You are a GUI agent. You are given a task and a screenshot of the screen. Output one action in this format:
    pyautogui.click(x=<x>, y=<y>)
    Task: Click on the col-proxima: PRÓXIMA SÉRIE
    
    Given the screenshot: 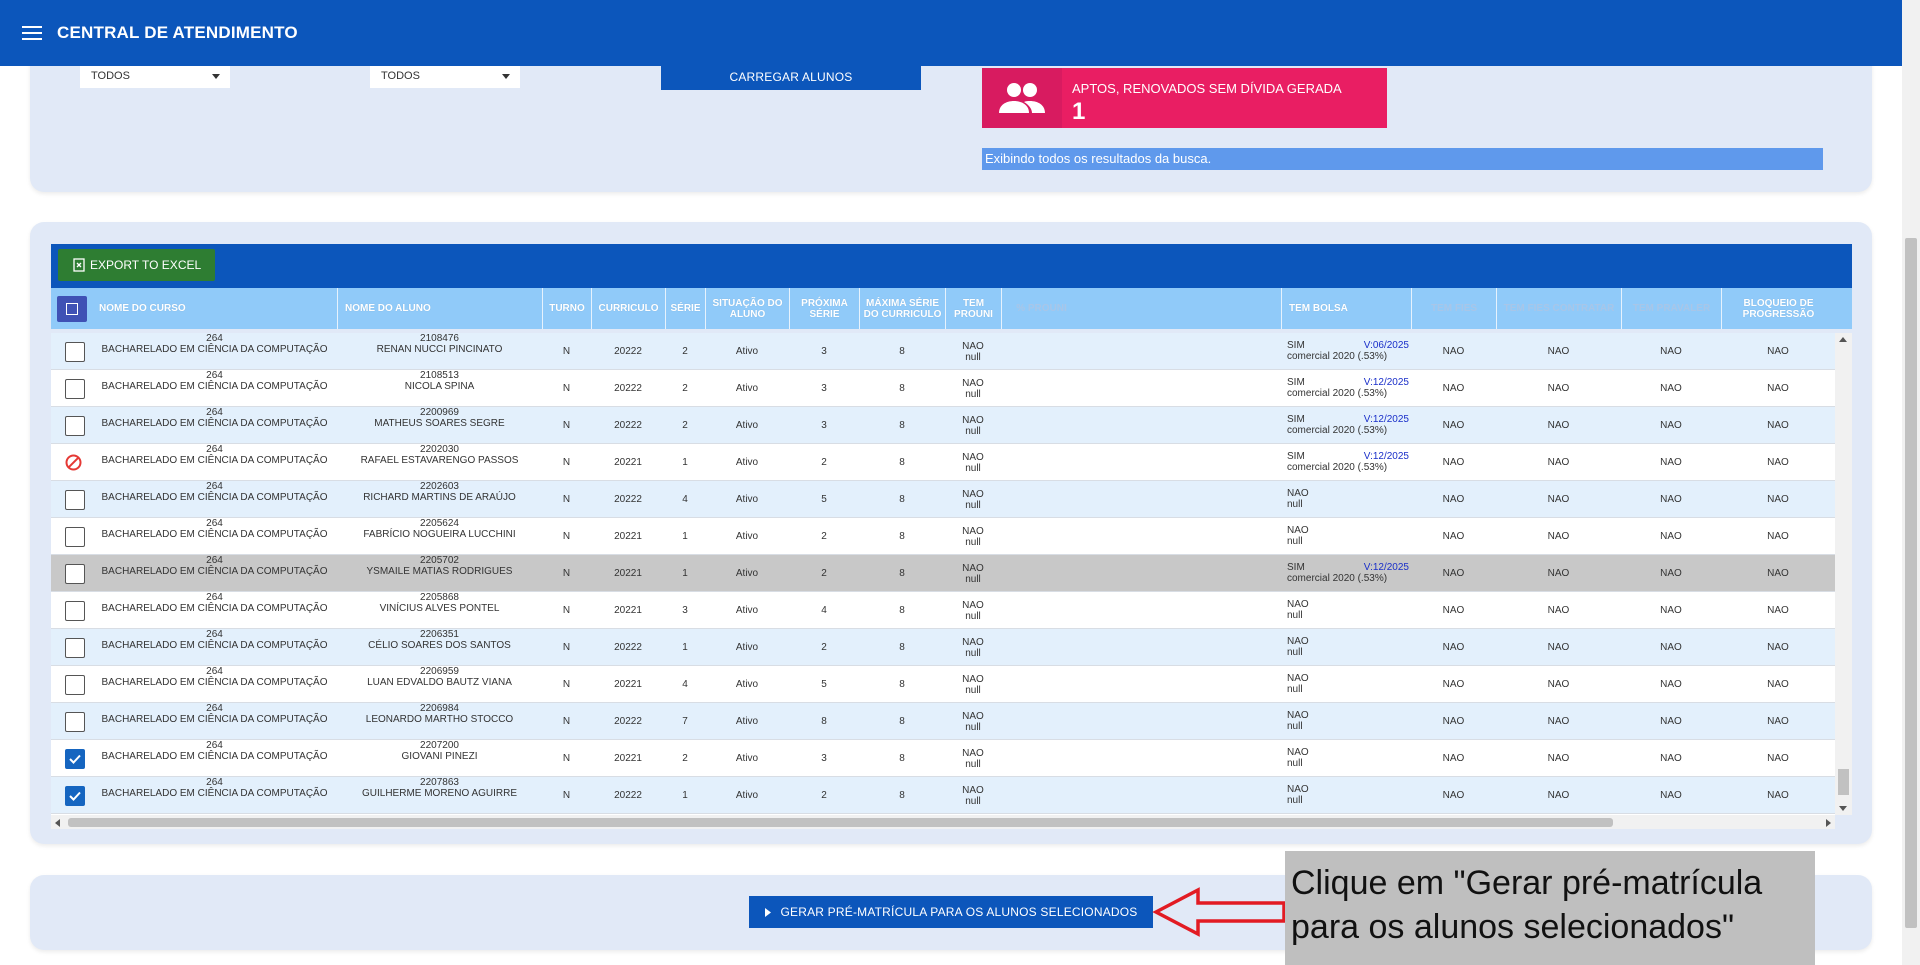 What is the action you would take?
    pyautogui.click(x=824, y=308)
    